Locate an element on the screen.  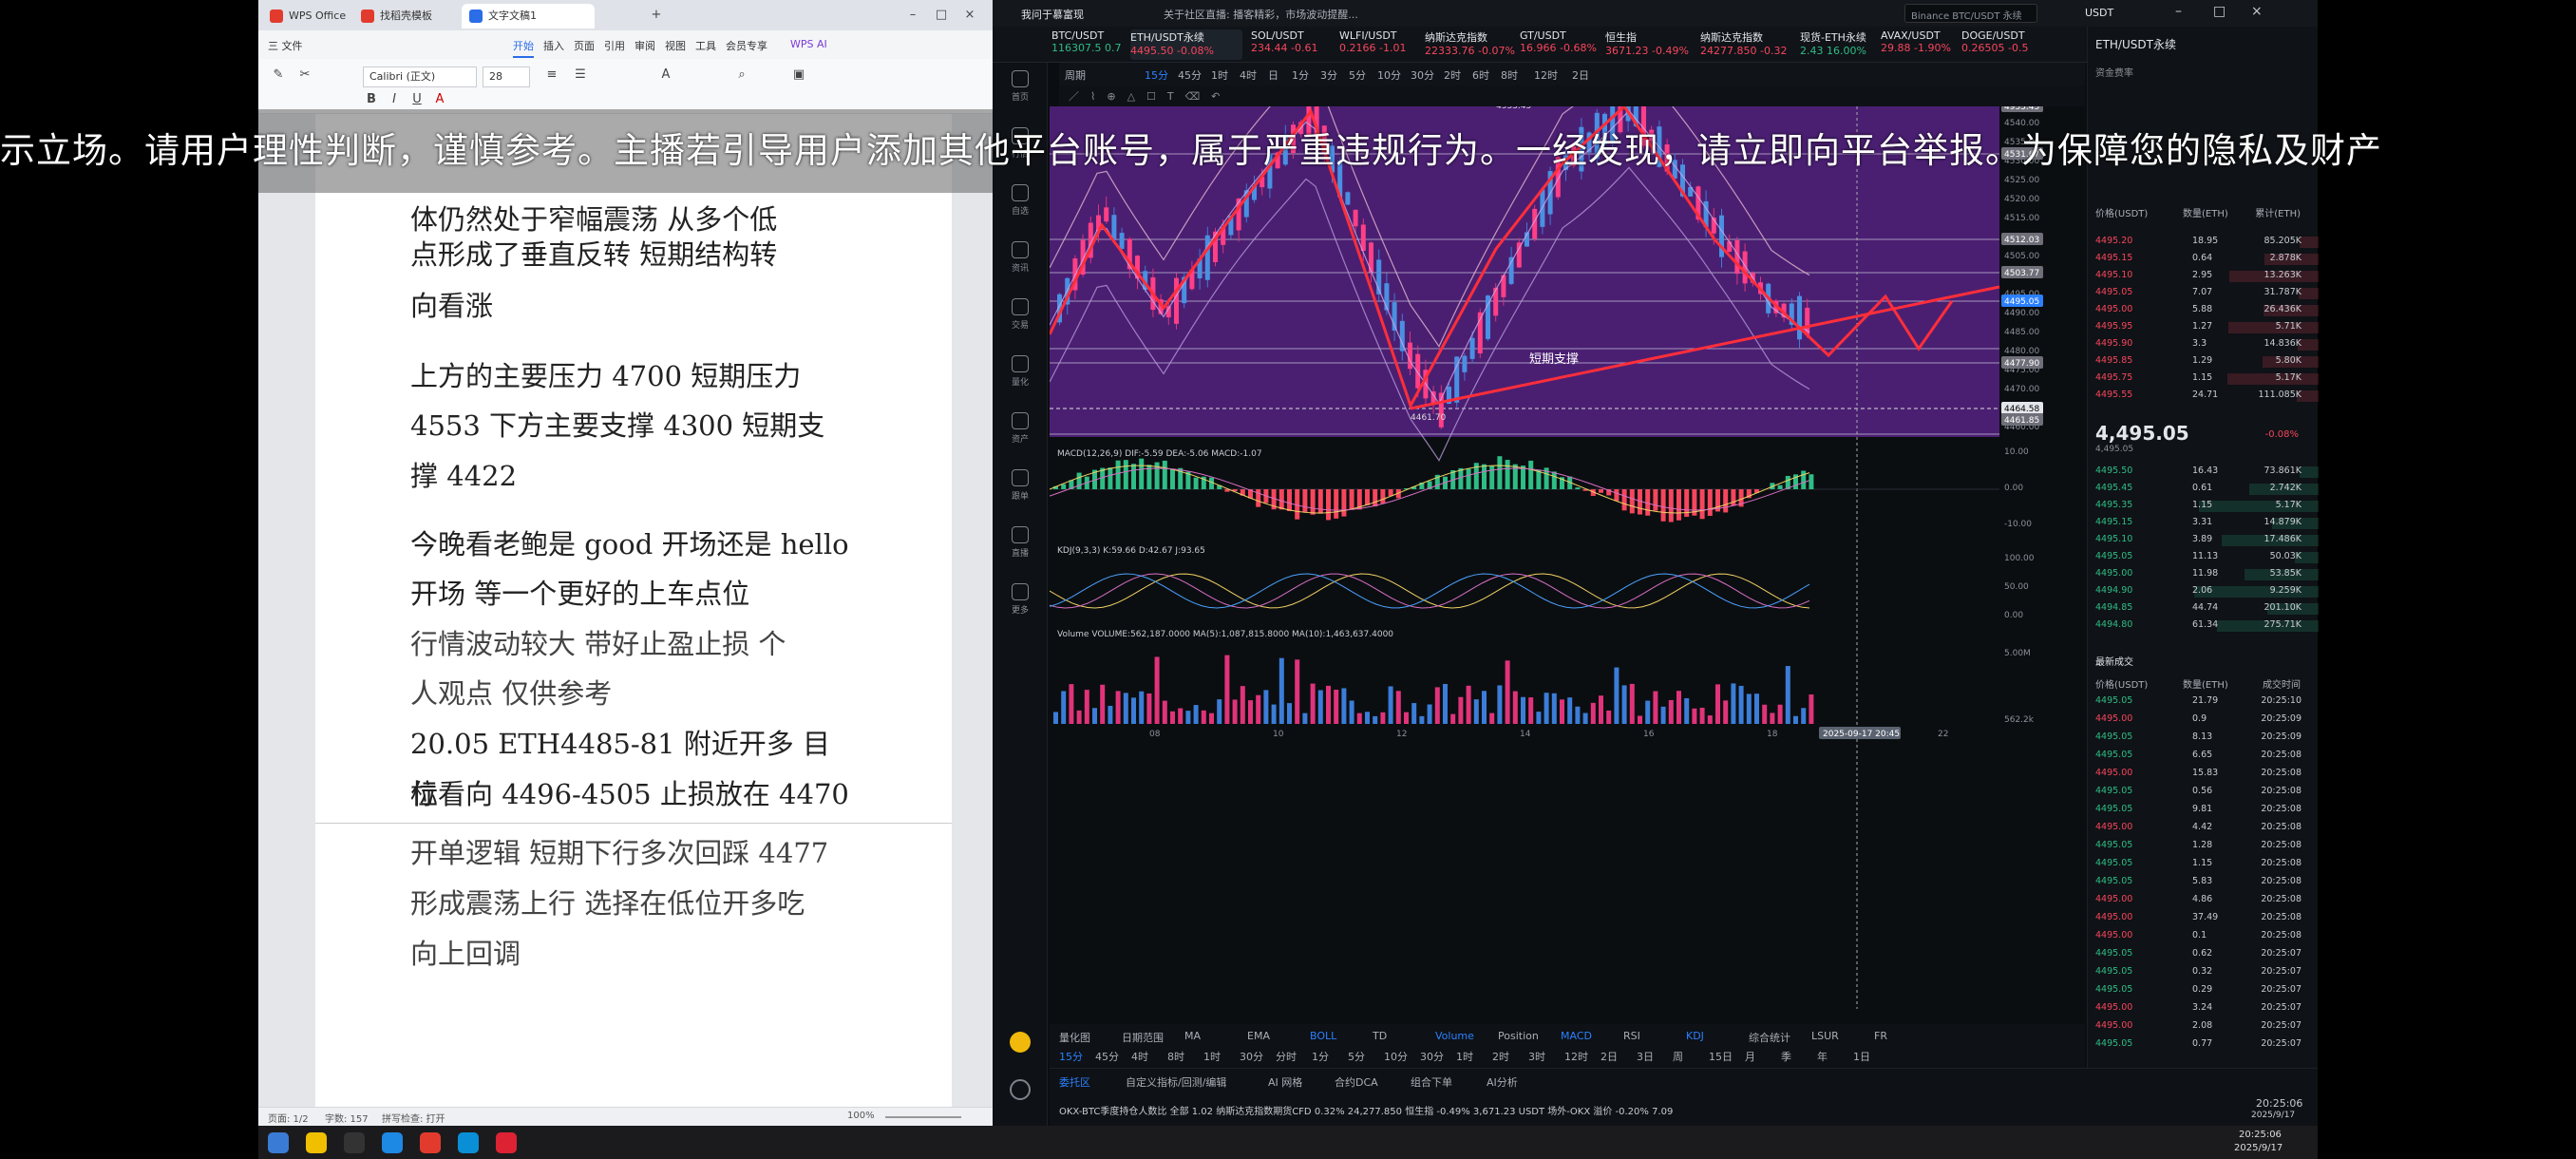
ask-row: 4495.75 1.15 5.17K is located at coordinates (2203, 379).